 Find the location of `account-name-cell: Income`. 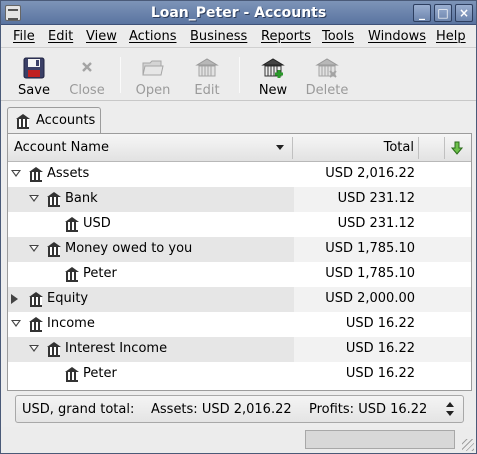

account-name-cell: Income is located at coordinates (151, 324).